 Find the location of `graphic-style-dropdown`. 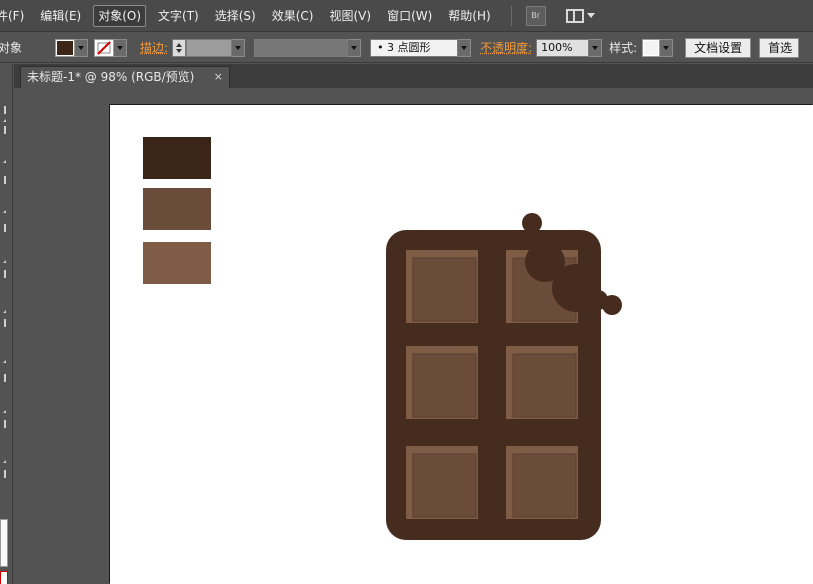

graphic-style-dropdown is located at coordinates (667, 47).